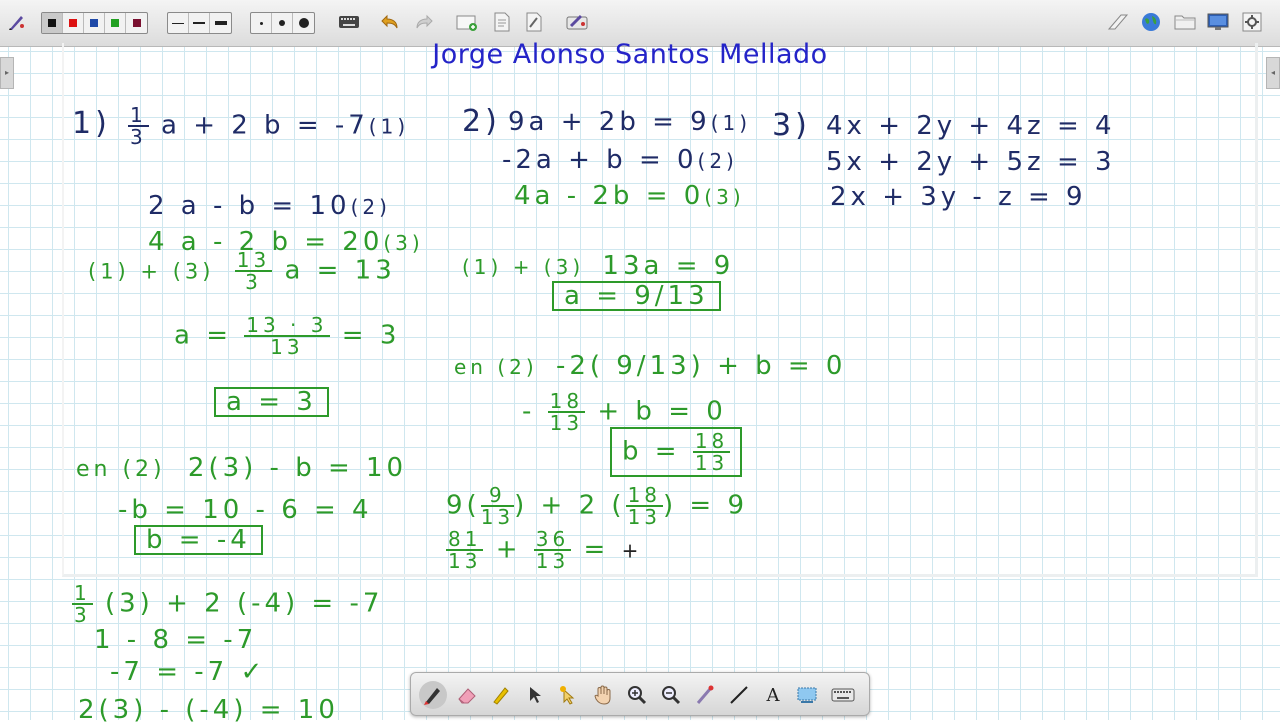  Describe the element at coordinates (481, 121) in the screenshot. I see `problem-2-label: 2)` at that location.